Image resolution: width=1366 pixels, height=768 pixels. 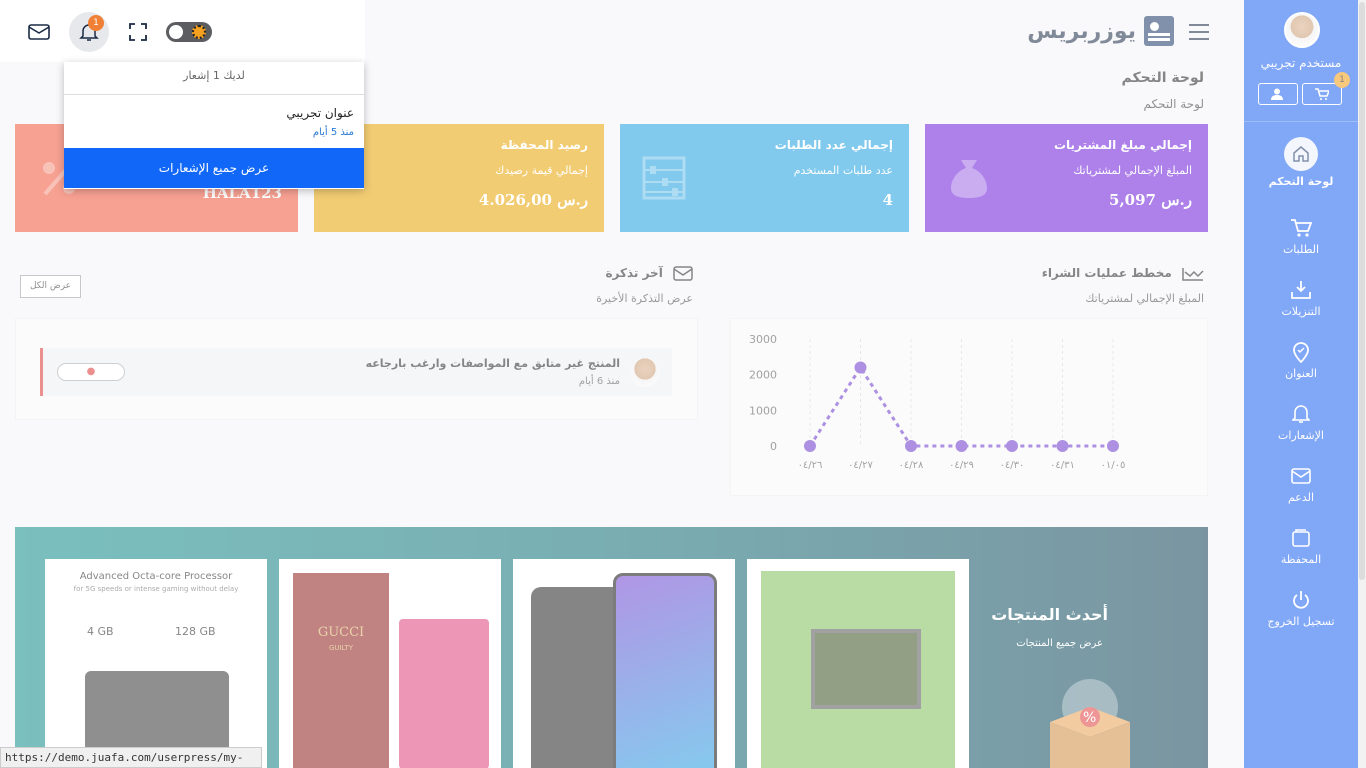 I want to click on fullscreen-icon, so click(x=138, y=32).